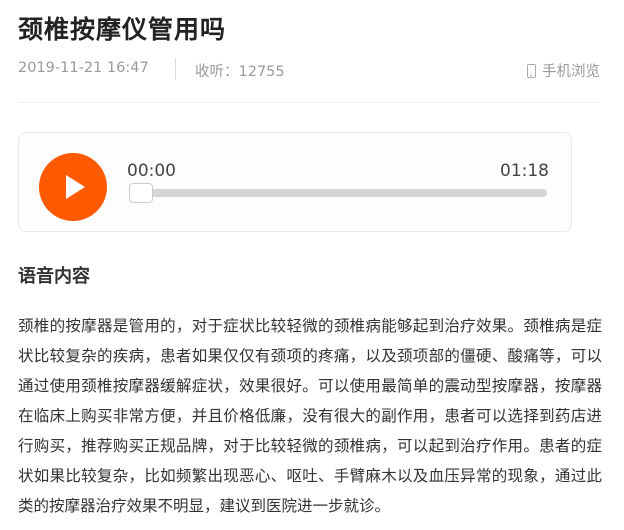  I want to click on progress-track, so click(338, 193).